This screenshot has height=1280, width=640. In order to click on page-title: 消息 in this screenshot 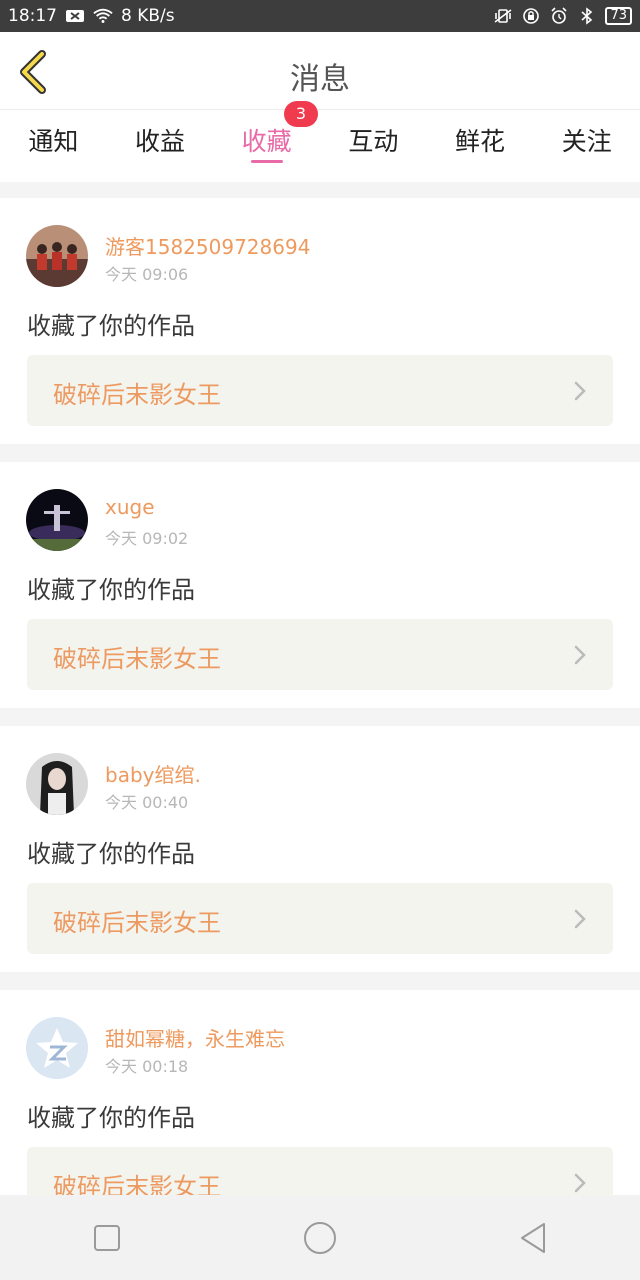, I will do `click(320, 79)`.